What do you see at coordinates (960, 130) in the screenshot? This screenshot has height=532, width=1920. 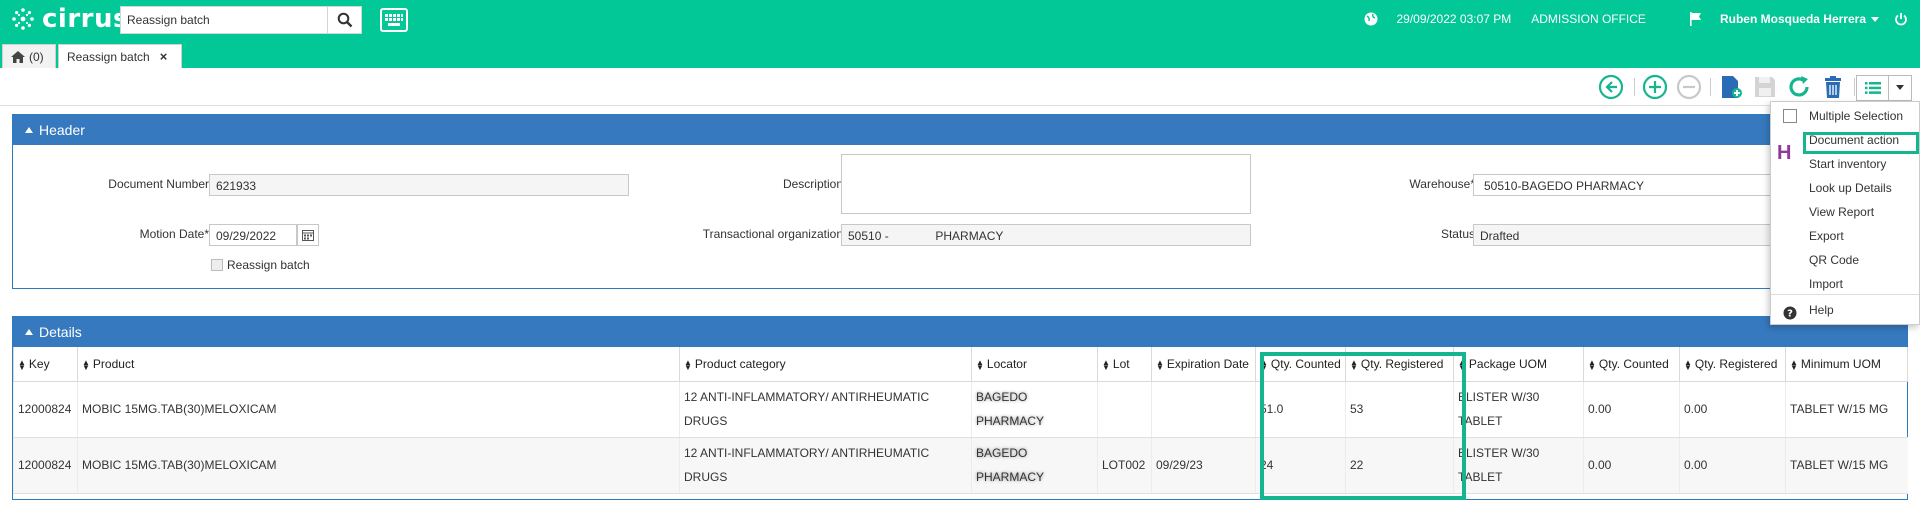 I see `header-panel-toggle: Header` at bounding box center [960, 130].